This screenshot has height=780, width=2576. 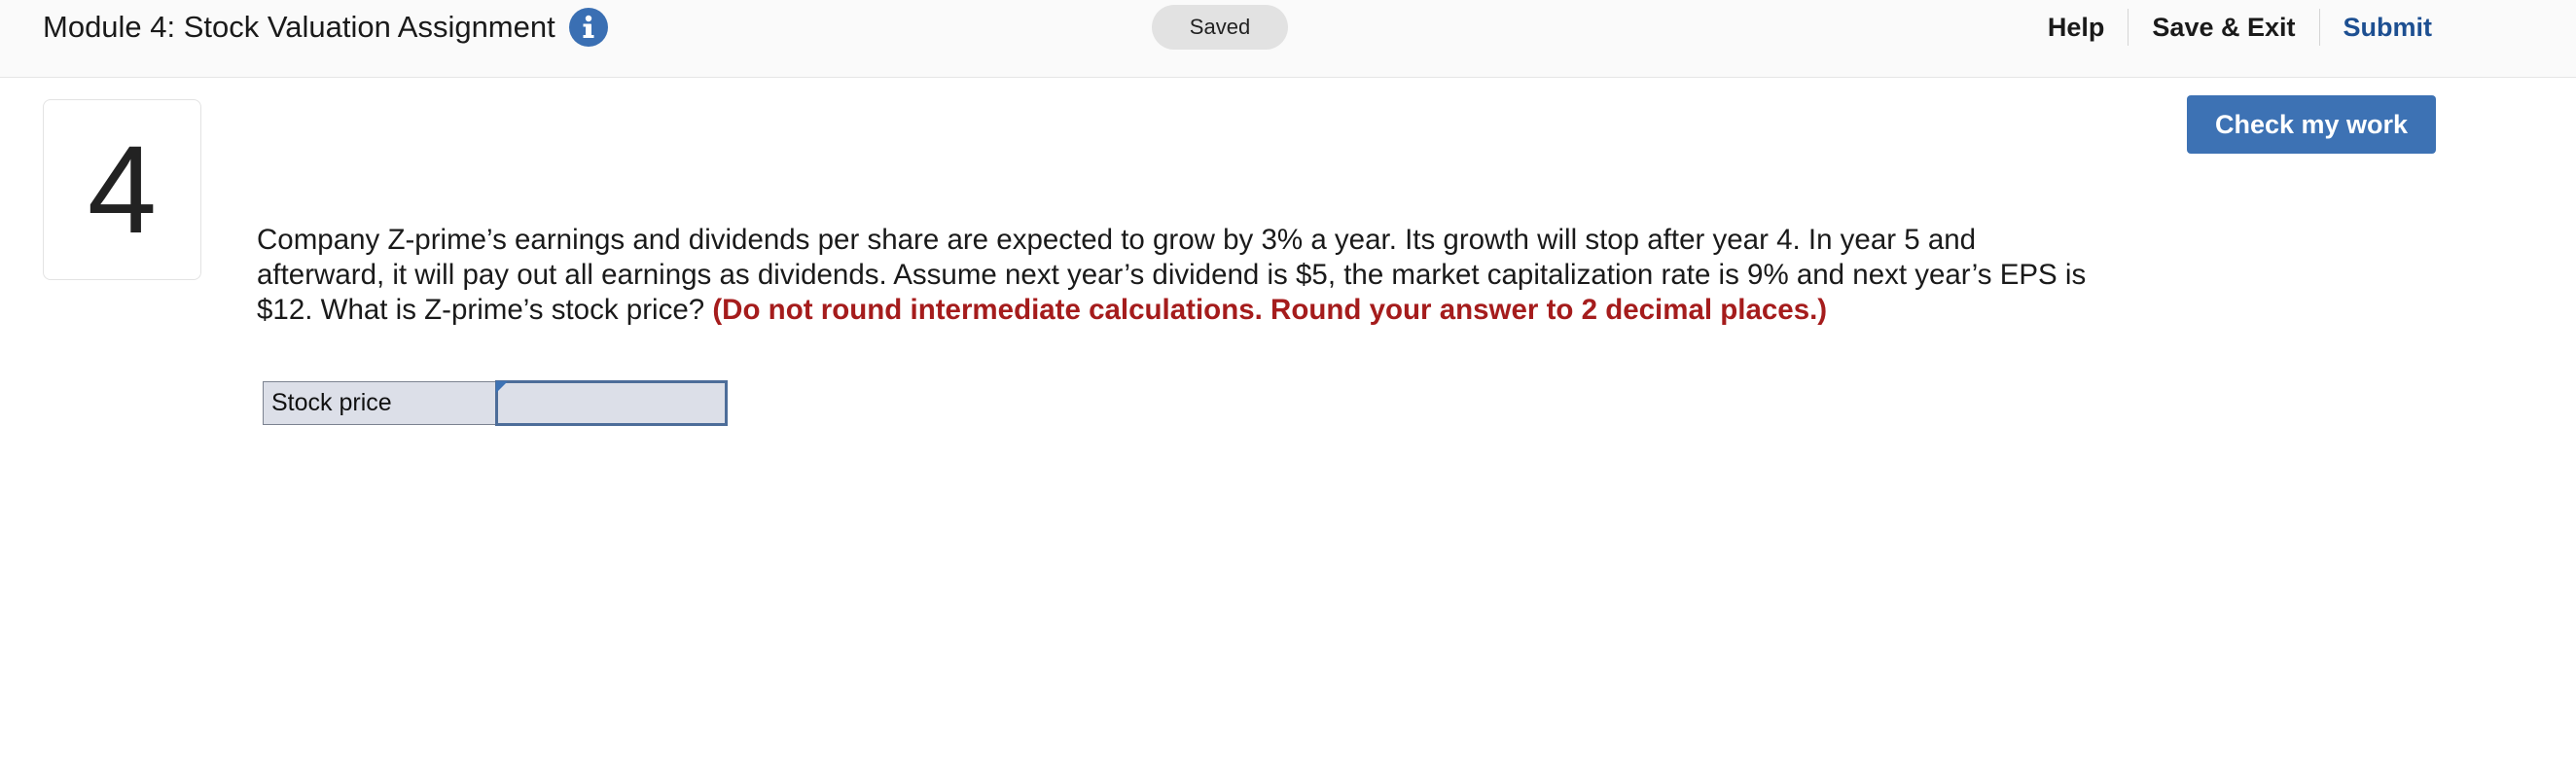 I want to click on top-nav: Help Save & Exit Submit, so click(x=2228, y=27).